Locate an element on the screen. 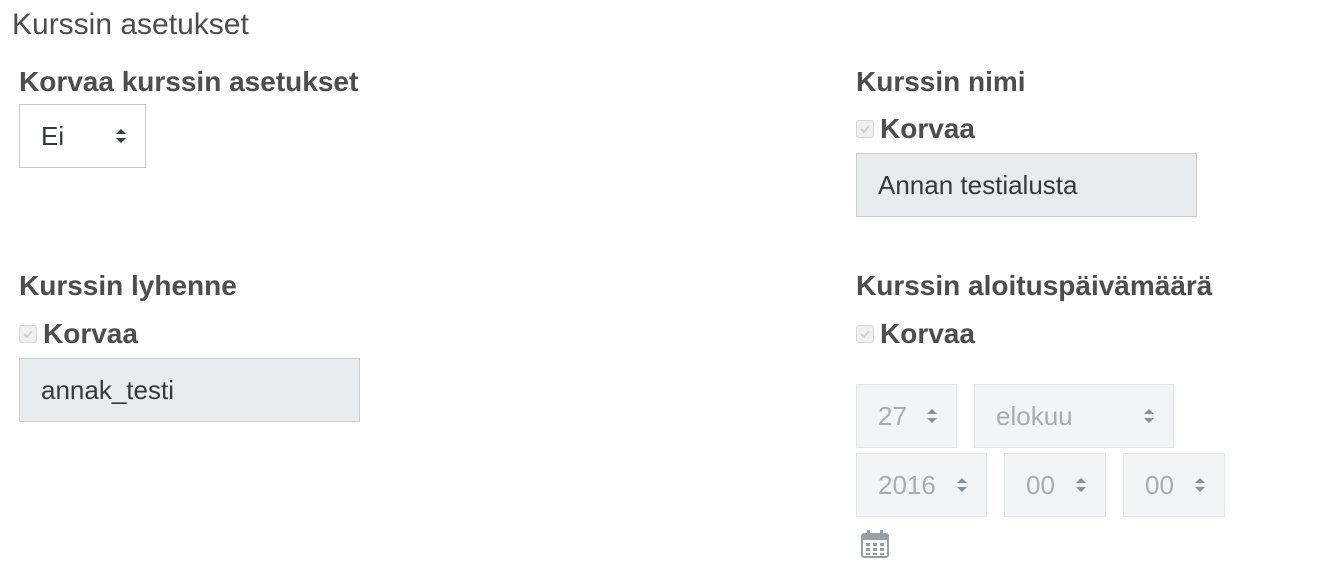 The height and width of the screenshot is (579, 1331). startdate-hour-value: 00 is located at coordinates (1040, 484).